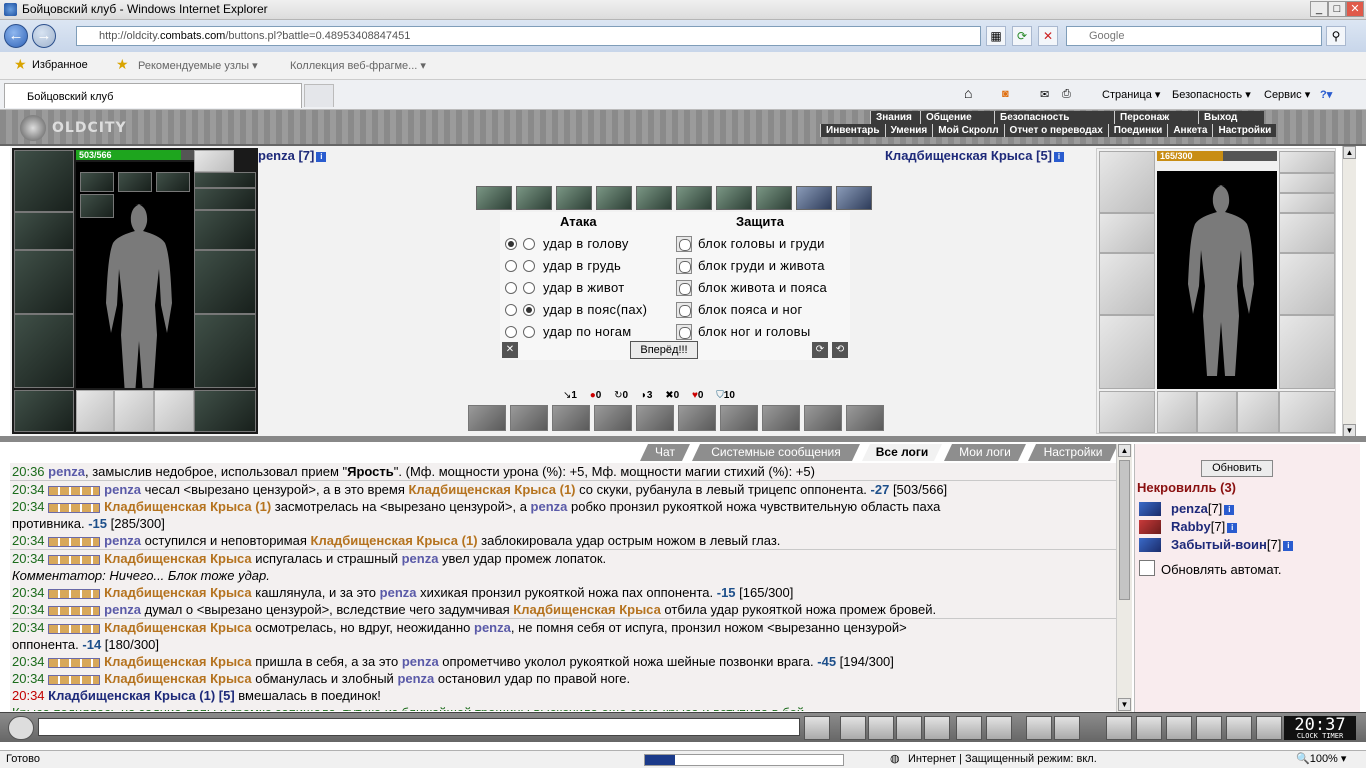 The image size is (1366, 768). I want to click on battle-scrollbar: ▲ ▼, so click(1349, 292).